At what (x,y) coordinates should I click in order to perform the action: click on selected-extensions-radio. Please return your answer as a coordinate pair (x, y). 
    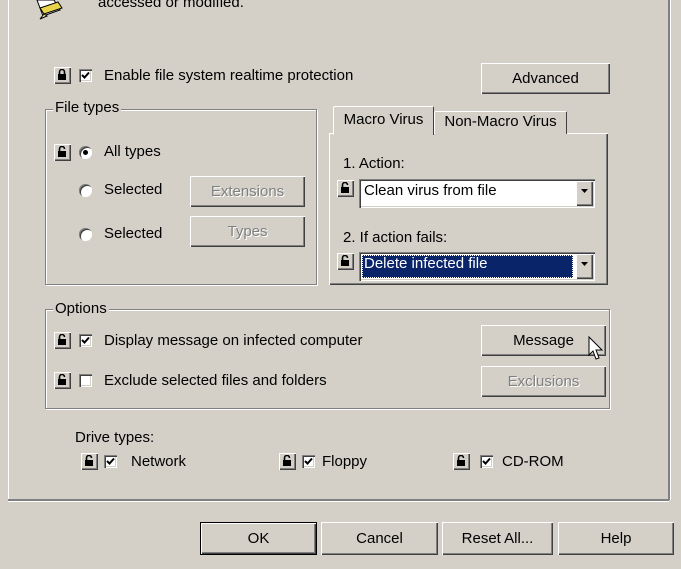
    Looking at the image, I should click on (85, 190).